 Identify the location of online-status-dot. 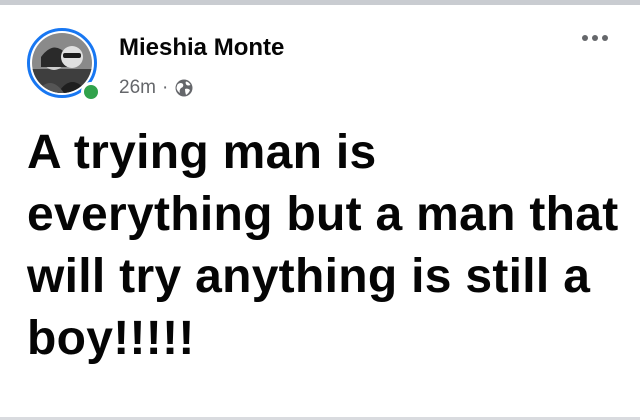
(91, 92).